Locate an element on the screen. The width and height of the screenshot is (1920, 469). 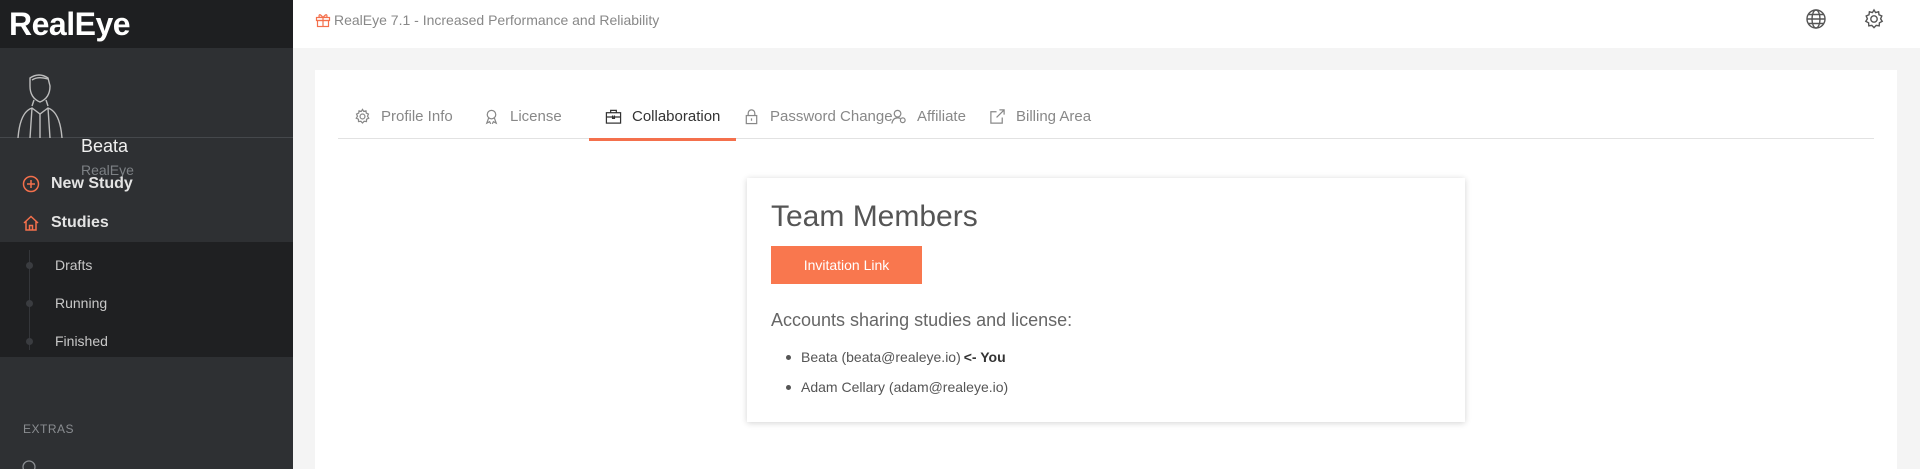
extras-section-label: EXTRAS is located at coordinates (49, 429).